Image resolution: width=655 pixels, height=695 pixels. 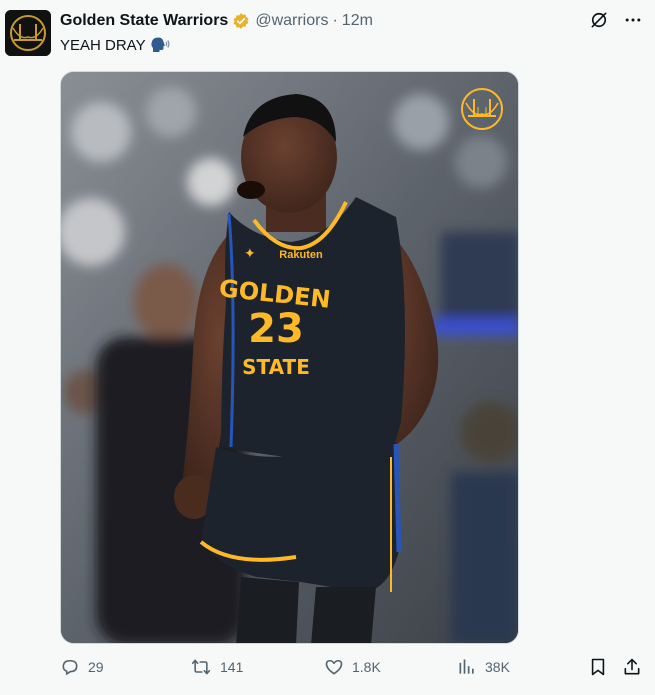 I want to click on reply-count: 29, so click(x=96, y=667).